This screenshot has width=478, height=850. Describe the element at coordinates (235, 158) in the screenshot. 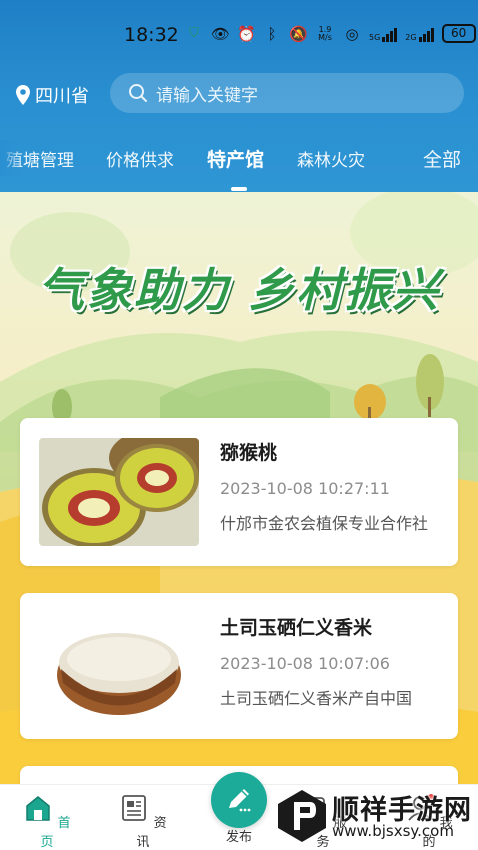

I see `tab-specialty-hall: 特产馆` at that location.